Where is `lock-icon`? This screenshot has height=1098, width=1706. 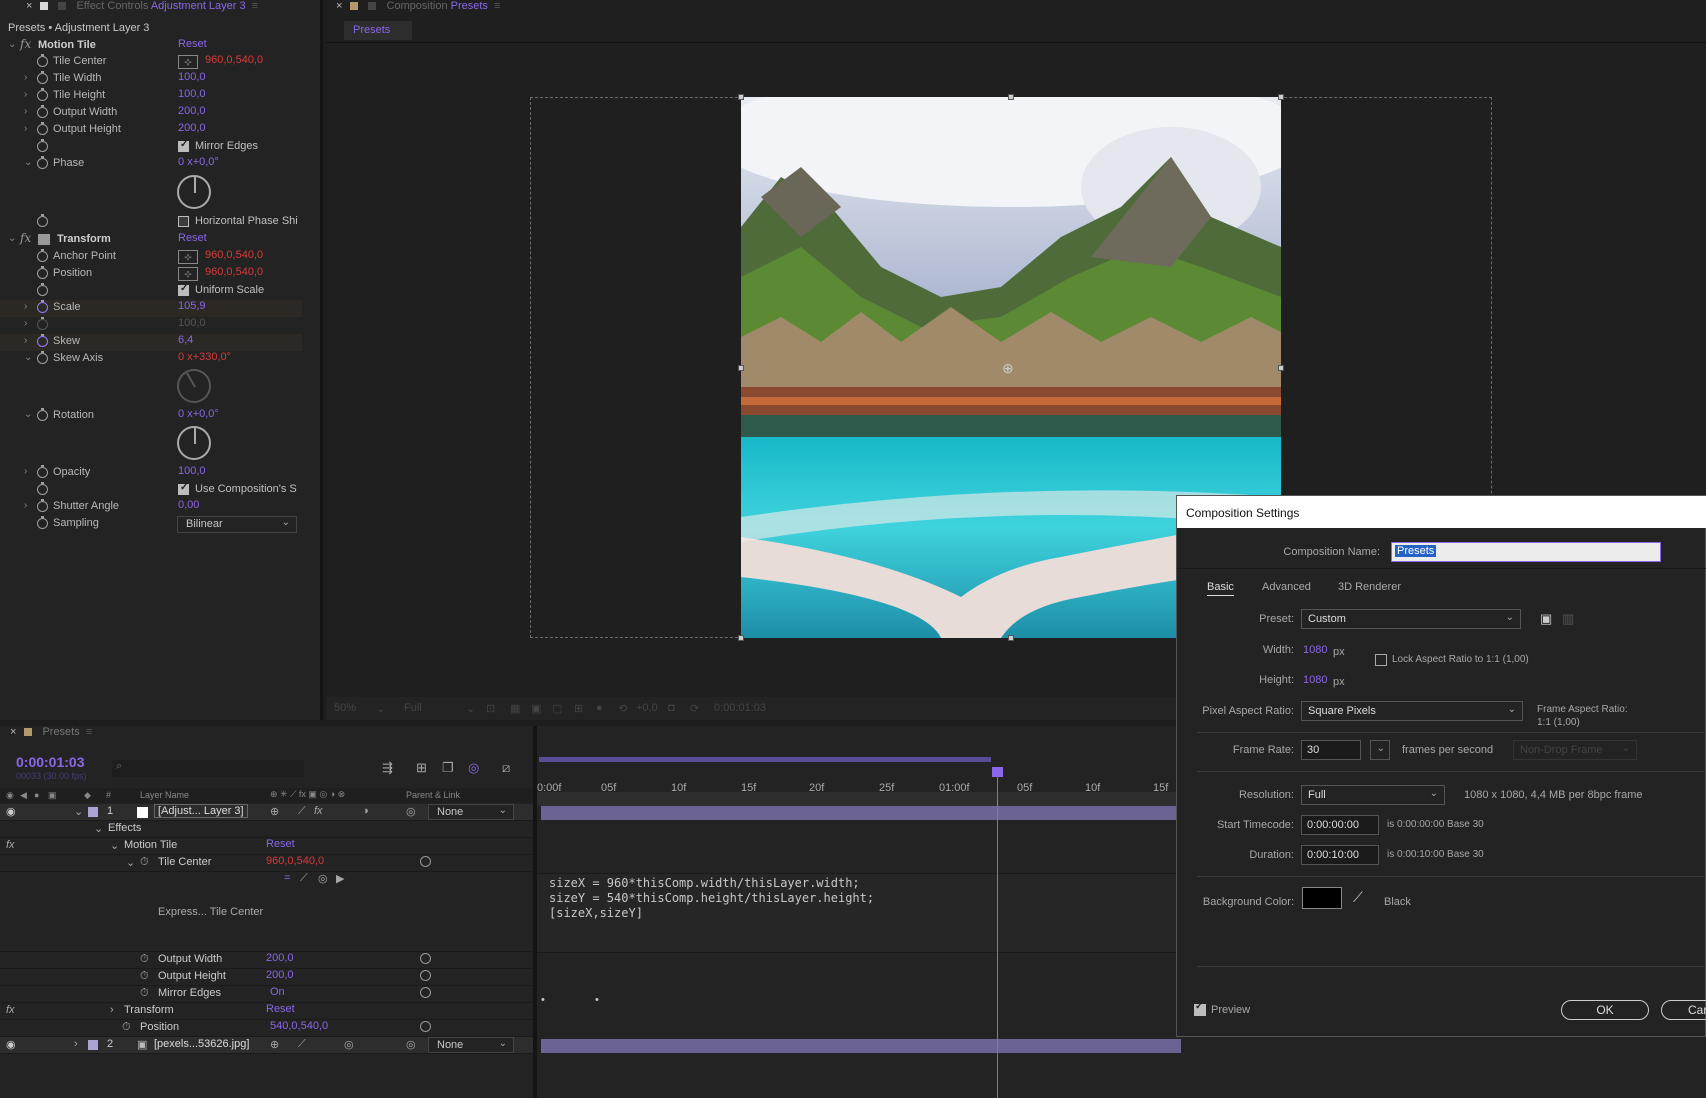 lock-icon is located at coordinates (372, 6).